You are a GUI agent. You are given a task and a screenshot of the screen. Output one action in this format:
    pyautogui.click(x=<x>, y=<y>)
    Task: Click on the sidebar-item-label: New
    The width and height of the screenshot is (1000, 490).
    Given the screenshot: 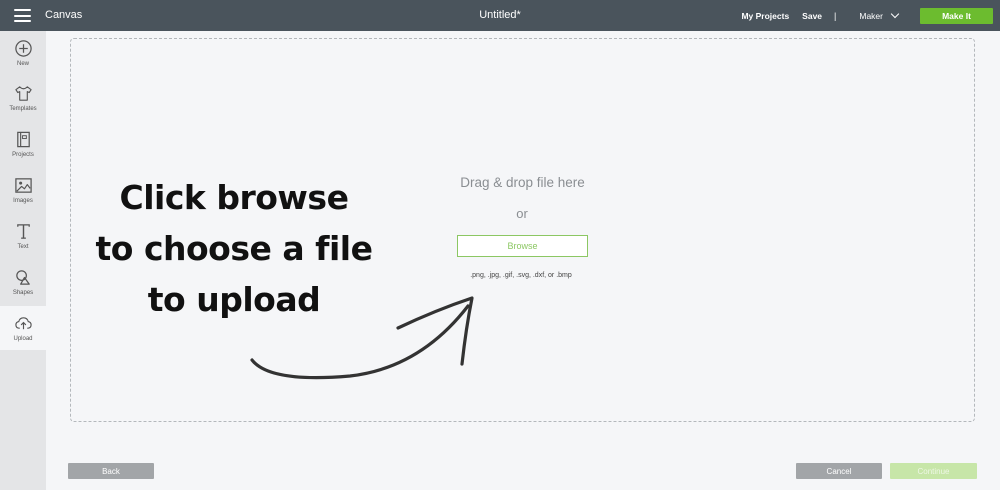 What is the action you would take?
    pyautogui.click(x=22, y=64)
    